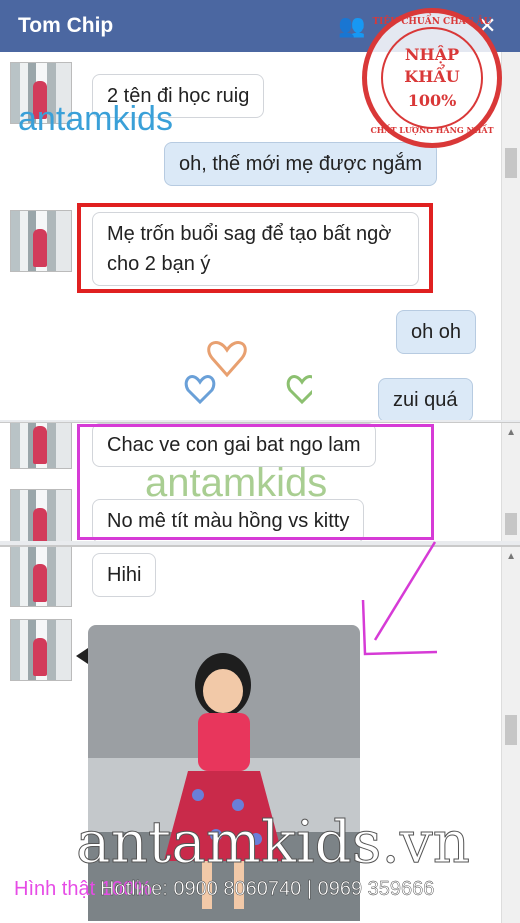  I want to click on highlight-box-pink, so click(255, 482).